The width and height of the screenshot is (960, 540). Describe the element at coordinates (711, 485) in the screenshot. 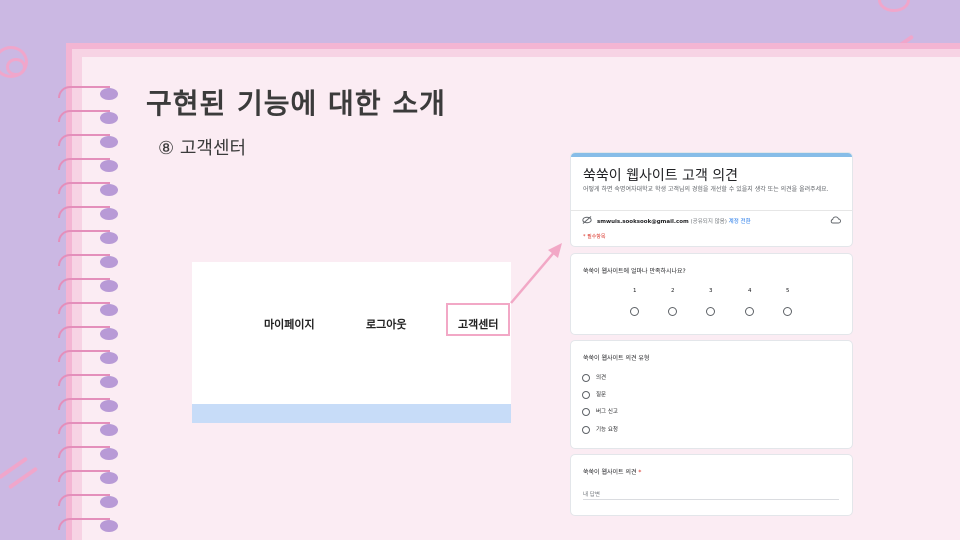

I see `question-card-opinion: 쑥쑥이 웹사이트 의견 * 내 답변` at that location.